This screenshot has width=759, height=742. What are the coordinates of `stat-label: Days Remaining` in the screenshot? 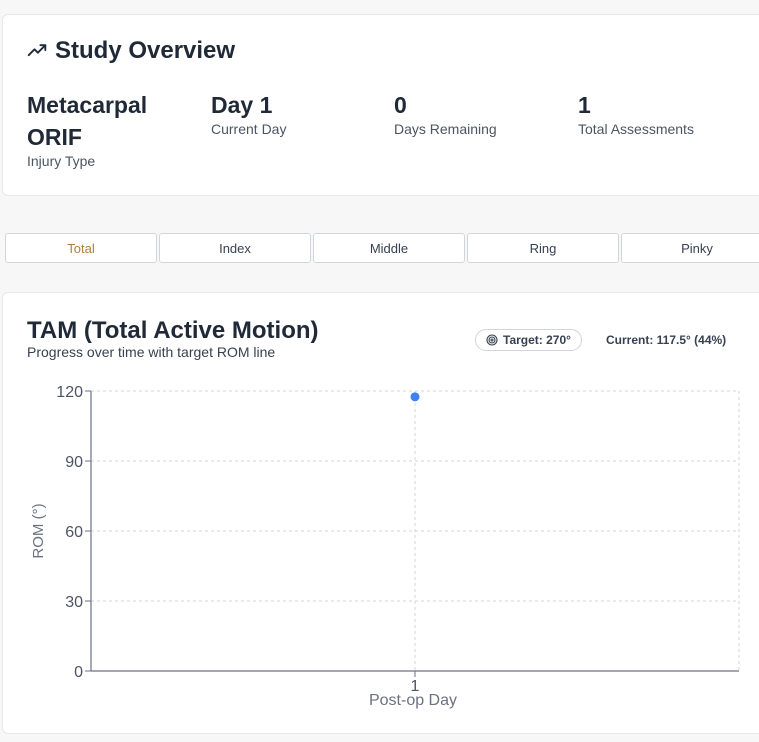 It's located at (445, 129).